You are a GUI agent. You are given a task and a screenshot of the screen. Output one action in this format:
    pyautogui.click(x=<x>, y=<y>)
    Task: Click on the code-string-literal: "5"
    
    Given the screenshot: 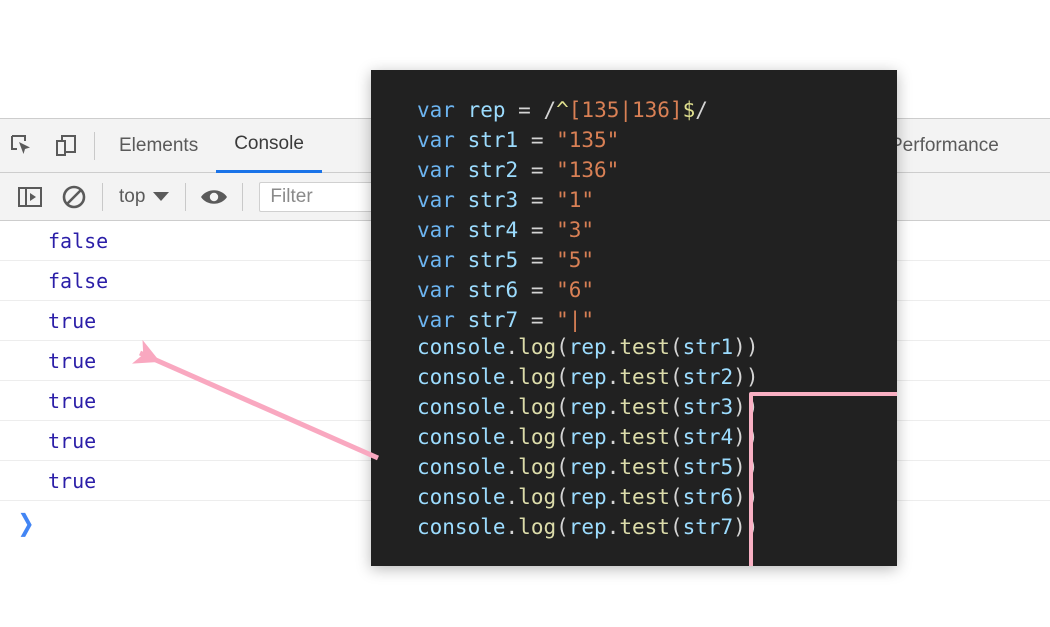 What is the action you would take?
    pyautogui.click(x=575, y=260)
    